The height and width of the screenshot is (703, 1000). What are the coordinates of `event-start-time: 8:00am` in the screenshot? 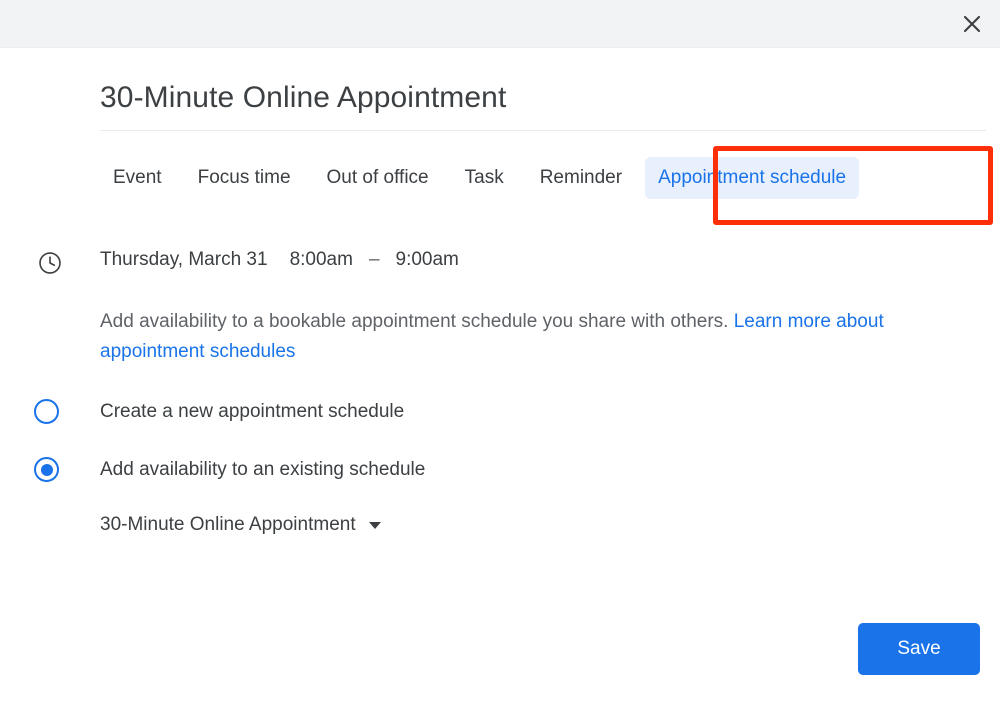 It's located at (321, 260).